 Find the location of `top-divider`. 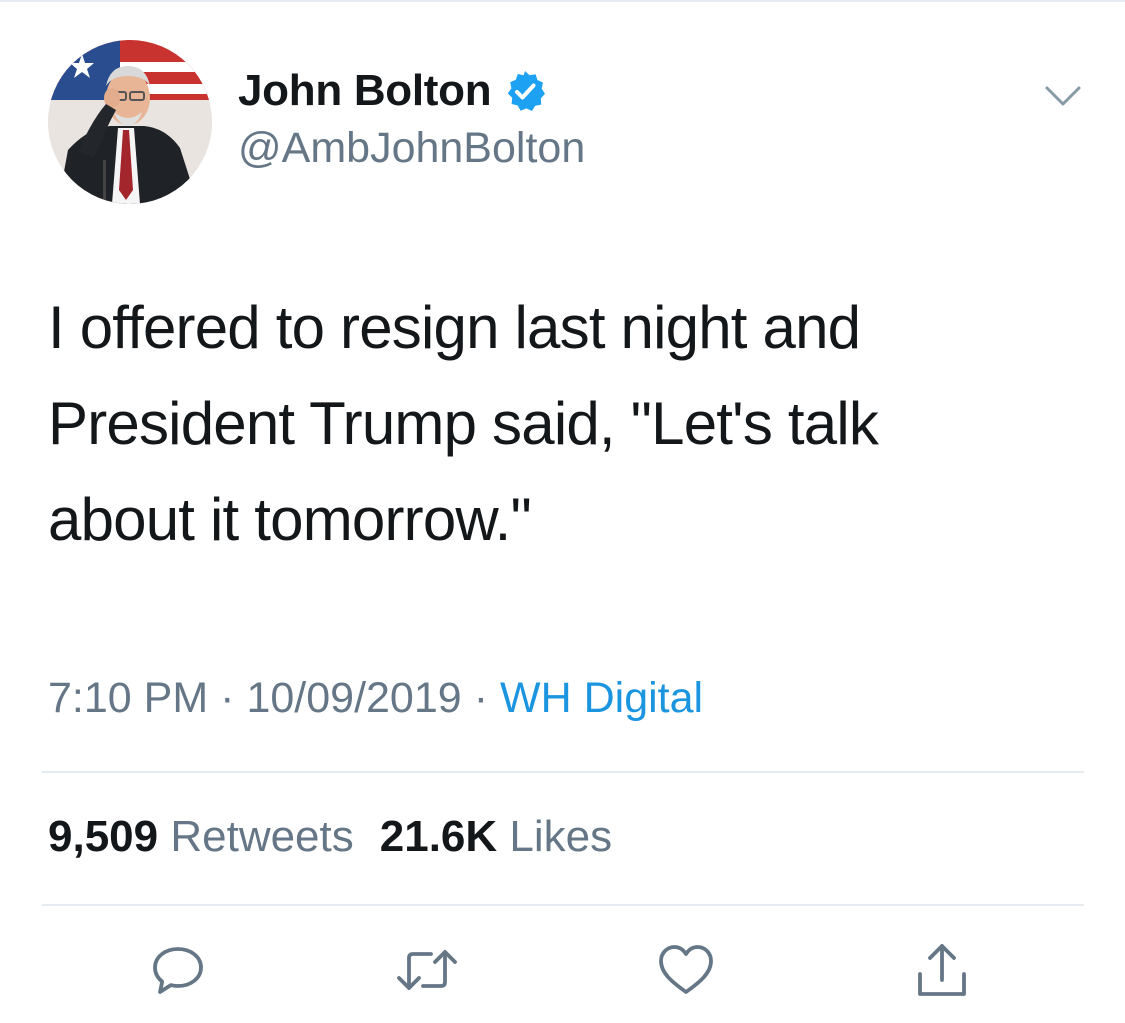

top-divider is located at coordinates (562, 1).